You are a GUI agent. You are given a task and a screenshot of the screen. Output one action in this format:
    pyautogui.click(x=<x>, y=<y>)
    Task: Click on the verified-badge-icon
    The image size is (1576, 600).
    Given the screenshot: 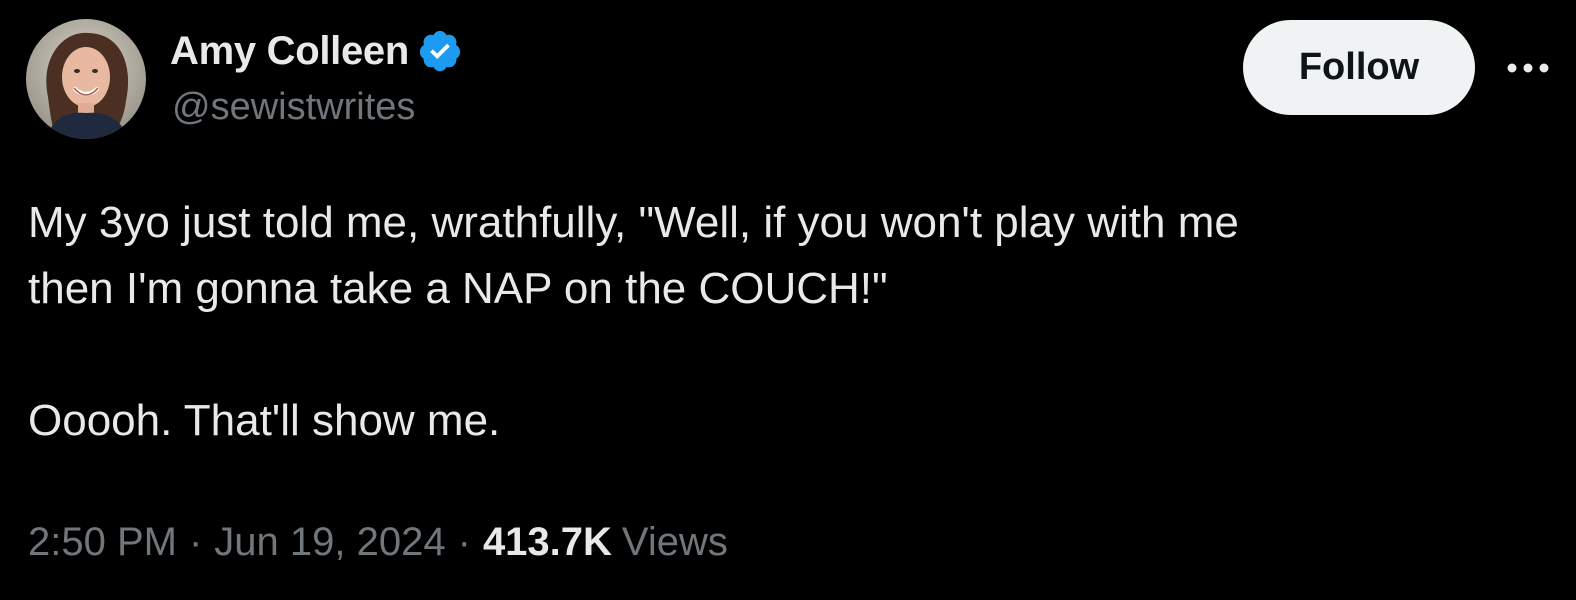 What is the action you would take?
    pyautogui.click(x=440, y=51)
    